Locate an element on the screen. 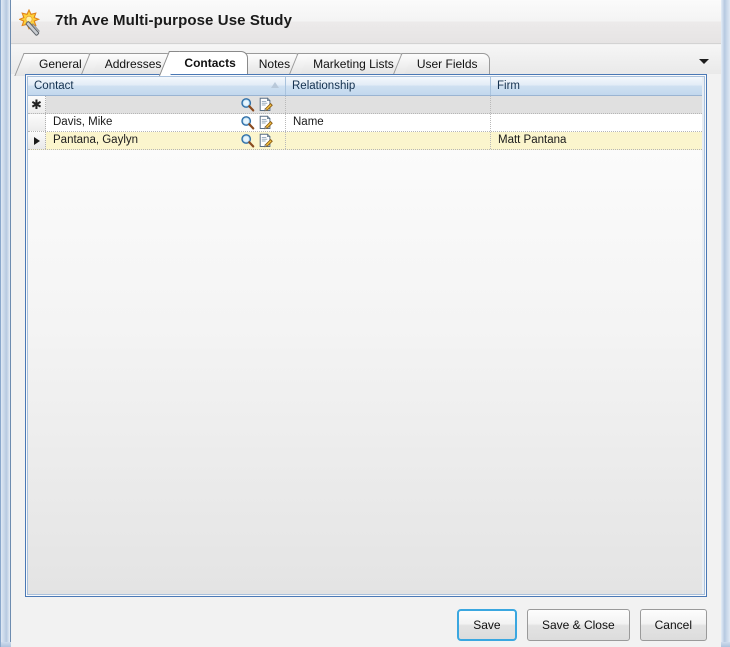  cell-text: Davis, Mike is located at coordinates (83, 122).